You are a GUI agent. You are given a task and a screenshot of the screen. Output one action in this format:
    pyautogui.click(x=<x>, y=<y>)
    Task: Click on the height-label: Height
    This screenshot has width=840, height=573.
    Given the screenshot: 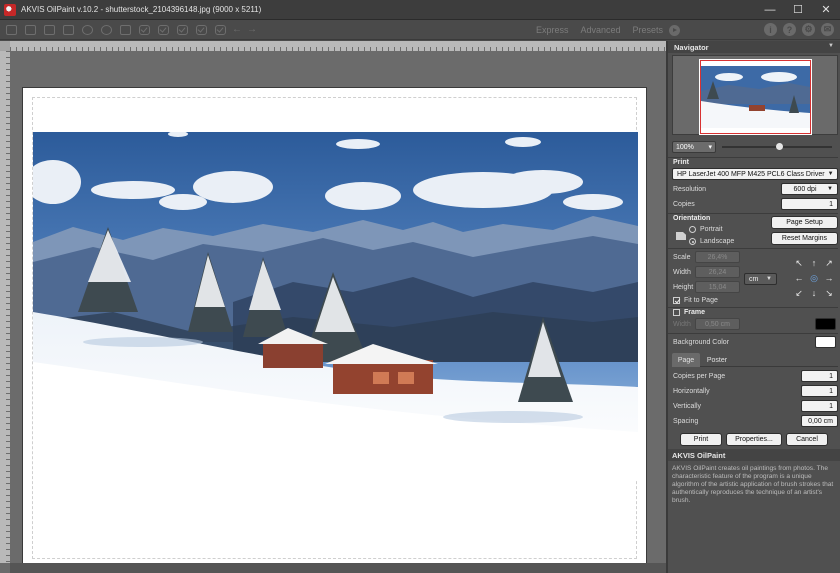 What is the action you would take?
    pyautogui.click(x=683, y=287)
    